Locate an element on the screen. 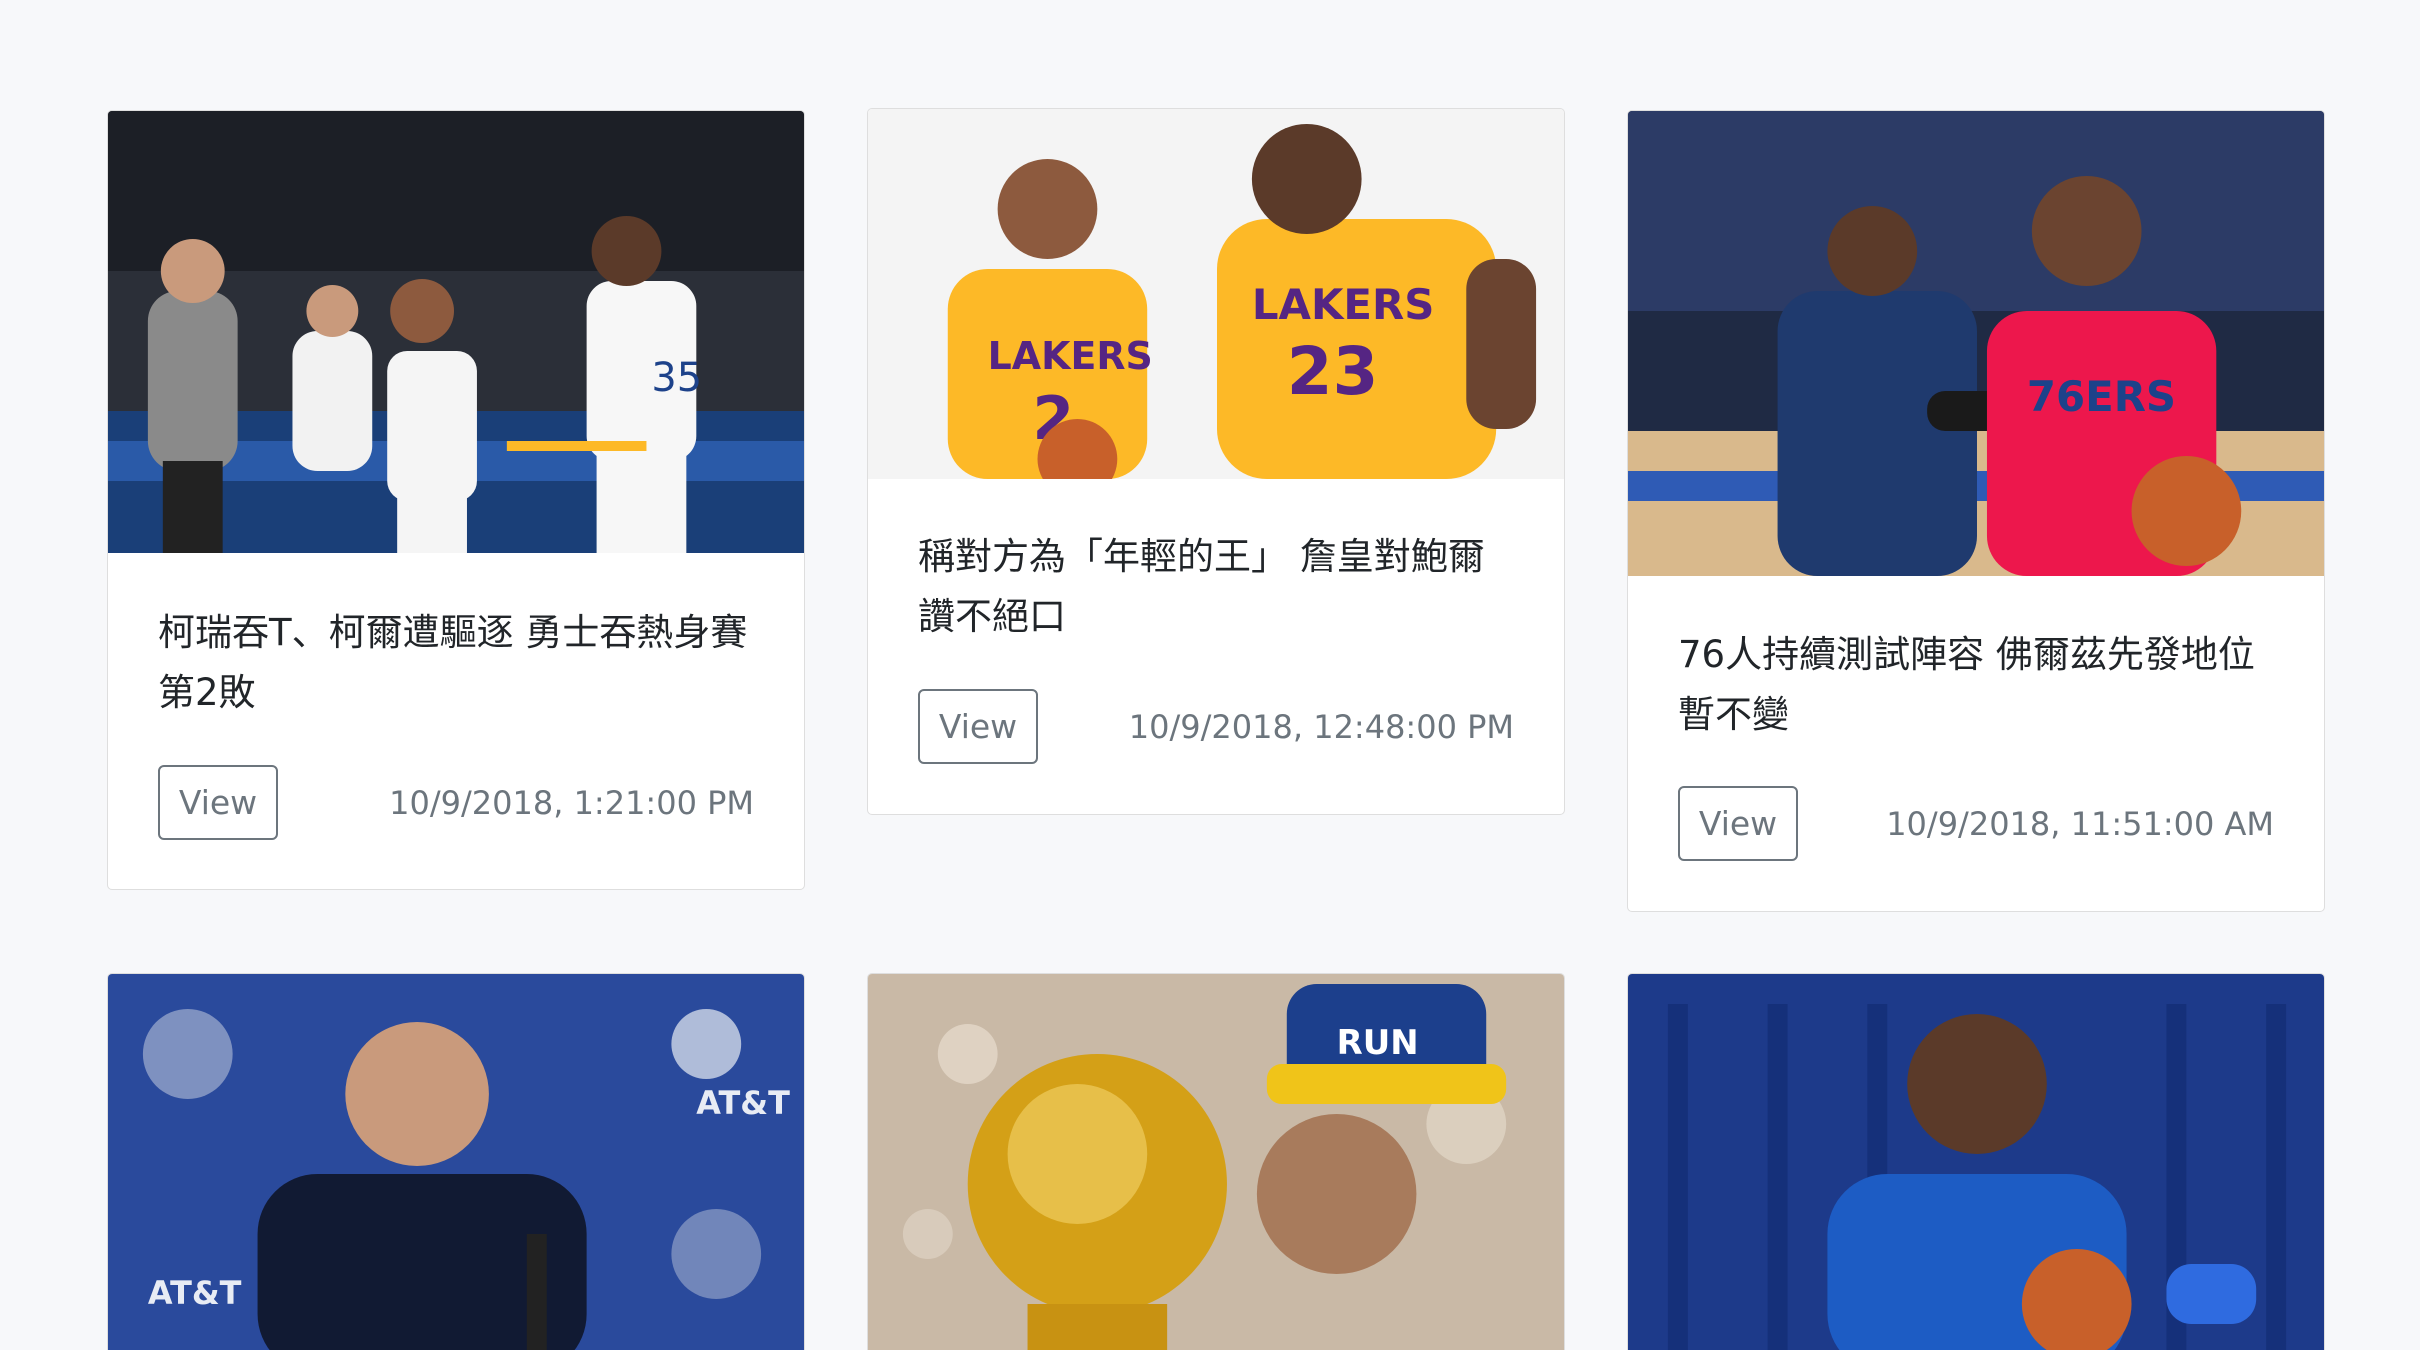 The height and width of the screenshot is (1350, 2420). news-card: AT&T AT&T is located at coordinates (456, 1161).